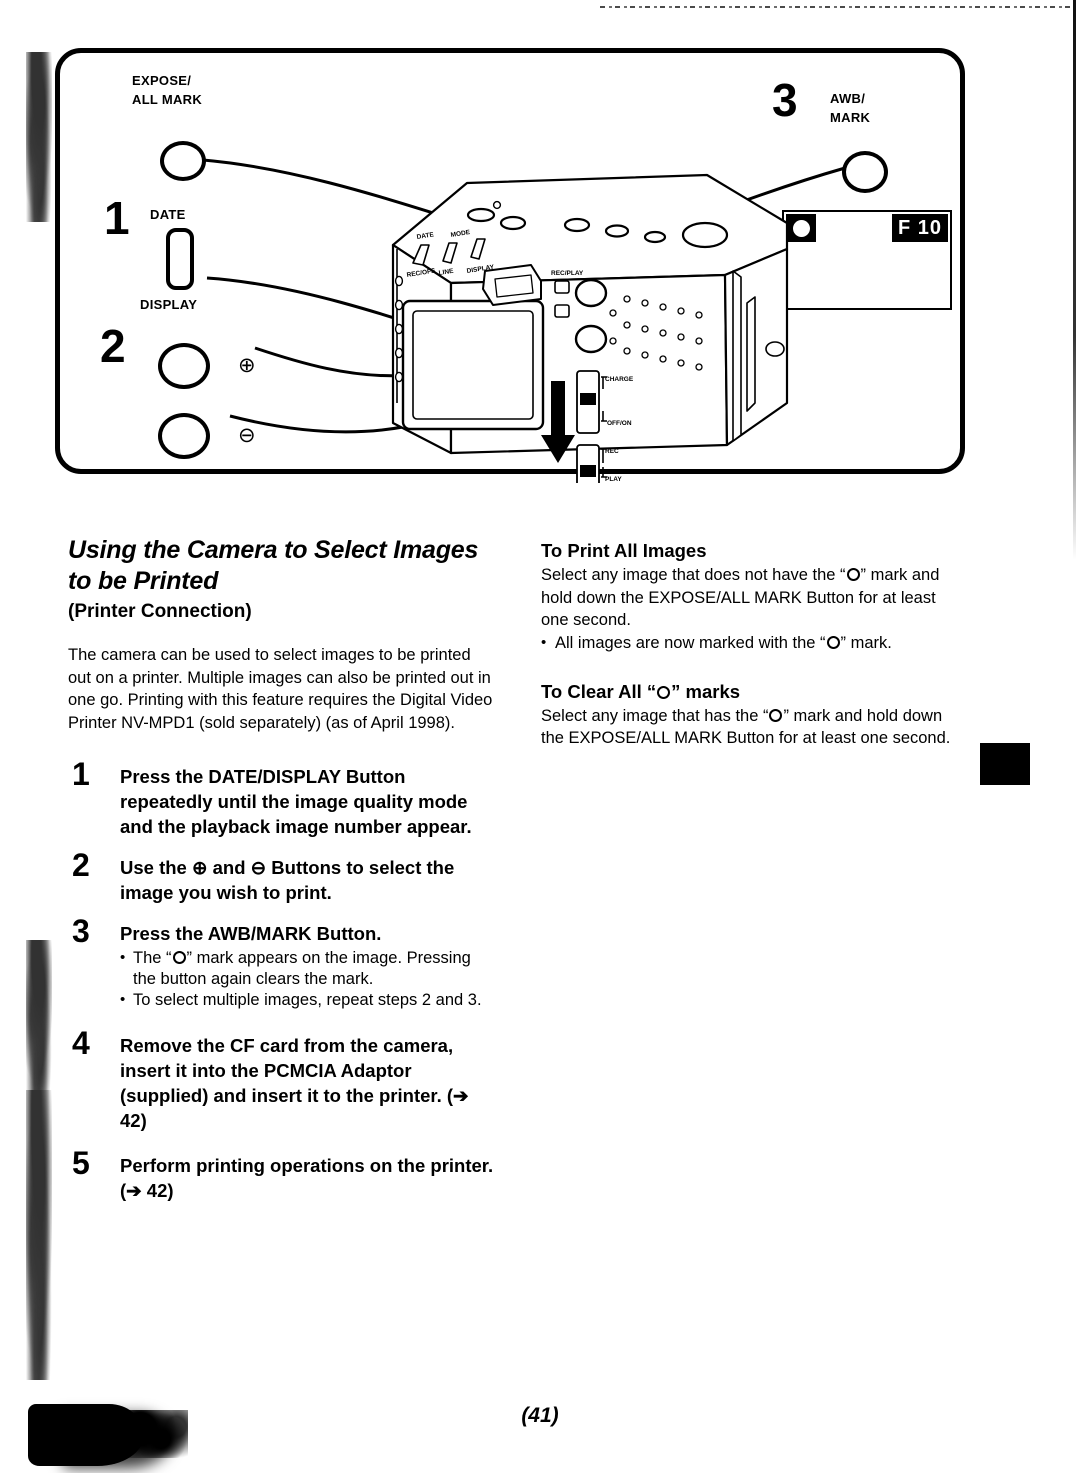  I want to click on figure-label-awb-mark: AWB/ MARK, so click(850, 108).